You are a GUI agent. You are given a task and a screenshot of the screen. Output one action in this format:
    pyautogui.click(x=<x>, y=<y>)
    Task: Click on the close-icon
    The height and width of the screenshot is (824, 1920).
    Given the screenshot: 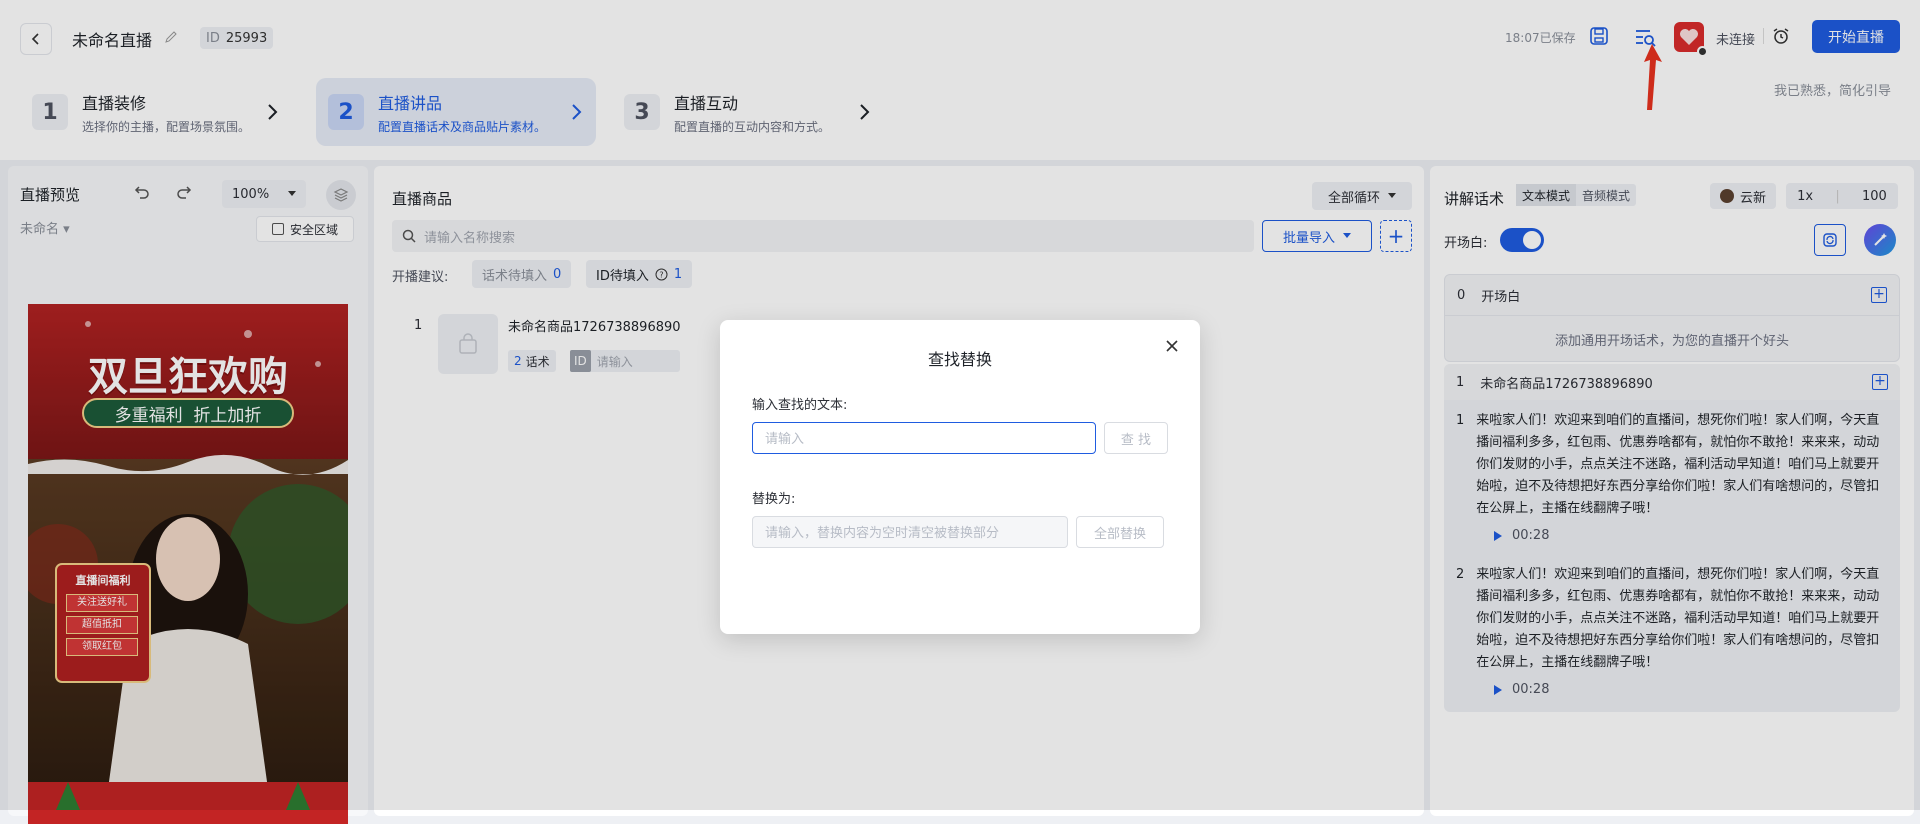 What is the action you would take?
    pyautogui.click(x=1172, y=346)
    